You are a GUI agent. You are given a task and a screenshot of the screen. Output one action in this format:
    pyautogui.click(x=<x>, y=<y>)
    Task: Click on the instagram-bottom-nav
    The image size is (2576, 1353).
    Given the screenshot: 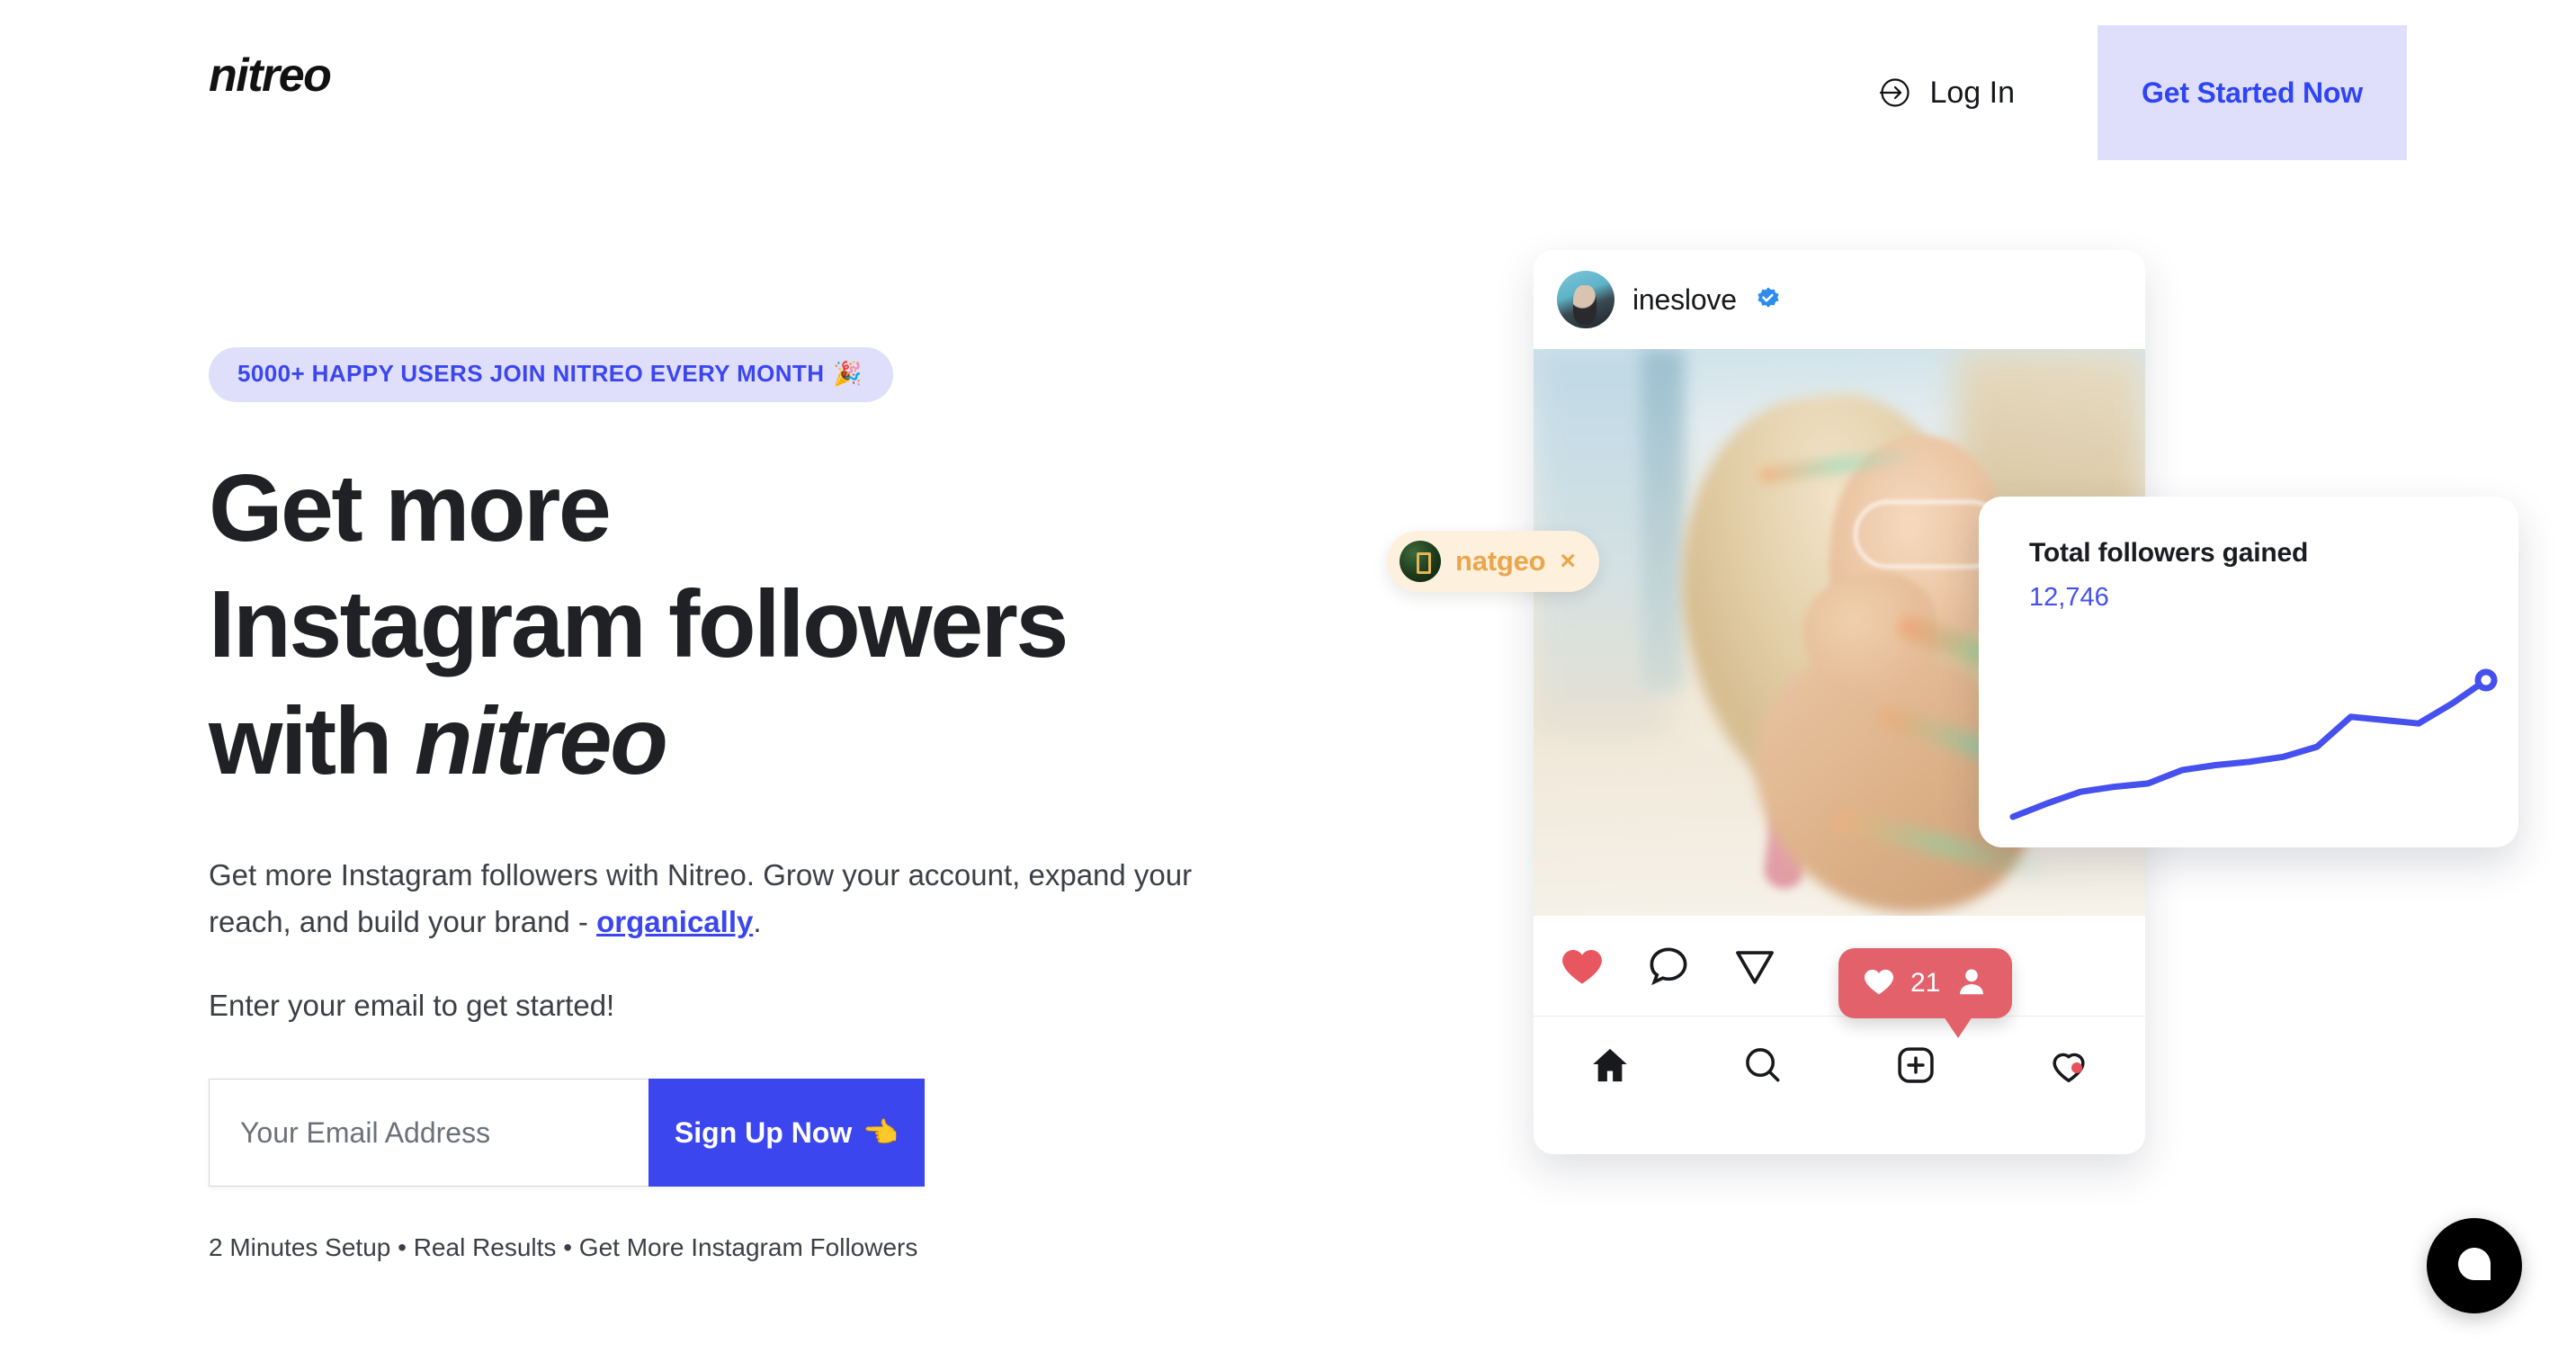 What is the action you would take?
    pyautogui.click(x=1839, y=1065)
    